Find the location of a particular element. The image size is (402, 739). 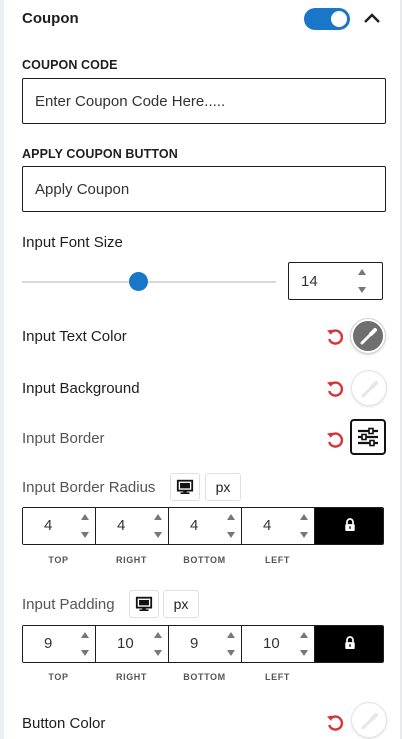

panel-left-border is located at coordinates (2, 369).